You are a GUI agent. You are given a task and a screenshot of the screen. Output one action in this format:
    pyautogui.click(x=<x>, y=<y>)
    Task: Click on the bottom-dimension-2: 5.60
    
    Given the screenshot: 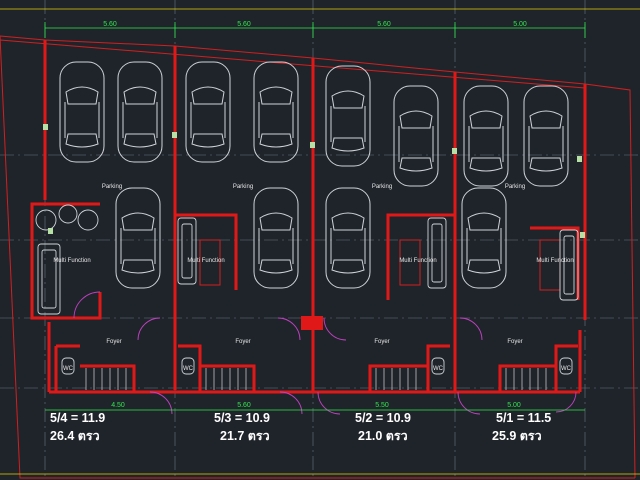 What is the action you would take?
    pyautogui.click(x=244, y=405)
    